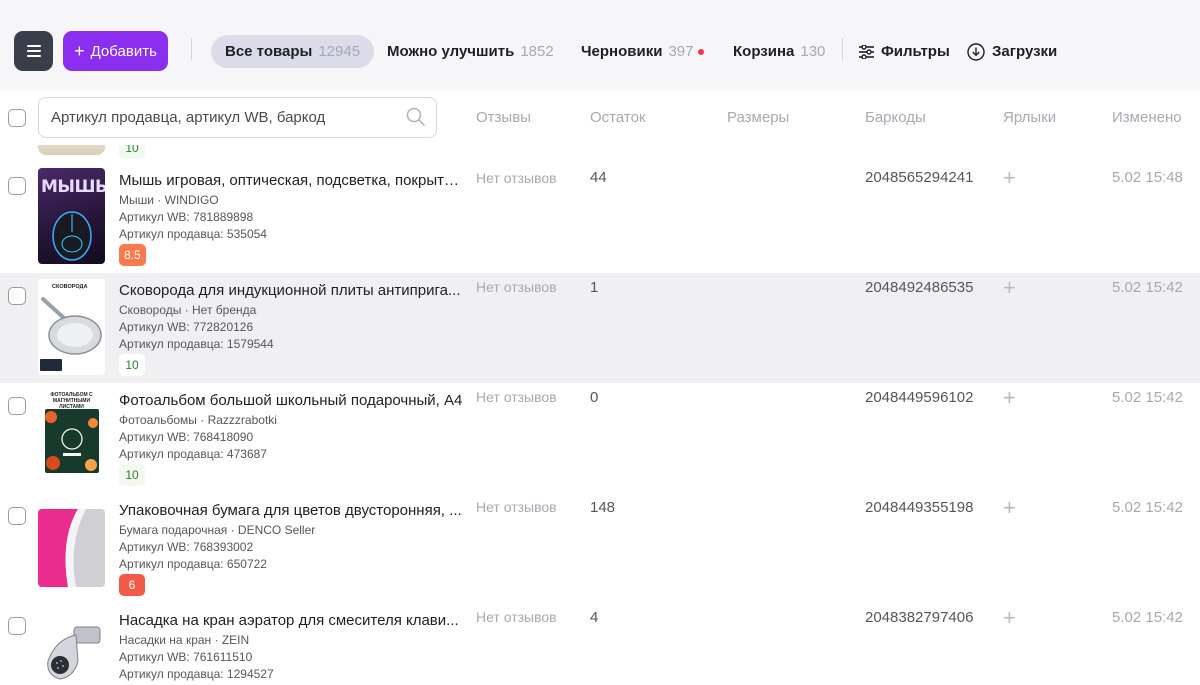 The height and width of the screenshot is (685, 1200). Describe the element at coordinates (184, 640) in the screenshot. I see `product-category-brand: Насадки на кран · ZEIN` at that location.